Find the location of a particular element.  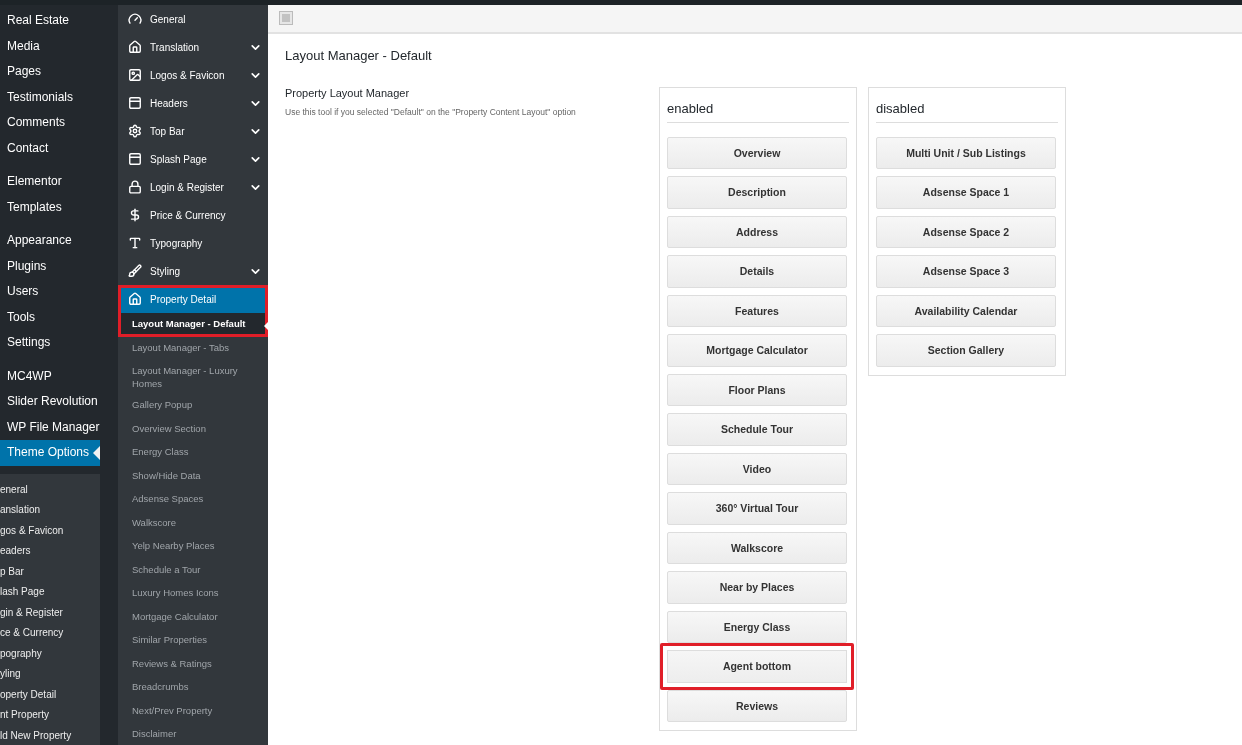

submenu-item: Gallery Popup is located at coordinates (193, 406).